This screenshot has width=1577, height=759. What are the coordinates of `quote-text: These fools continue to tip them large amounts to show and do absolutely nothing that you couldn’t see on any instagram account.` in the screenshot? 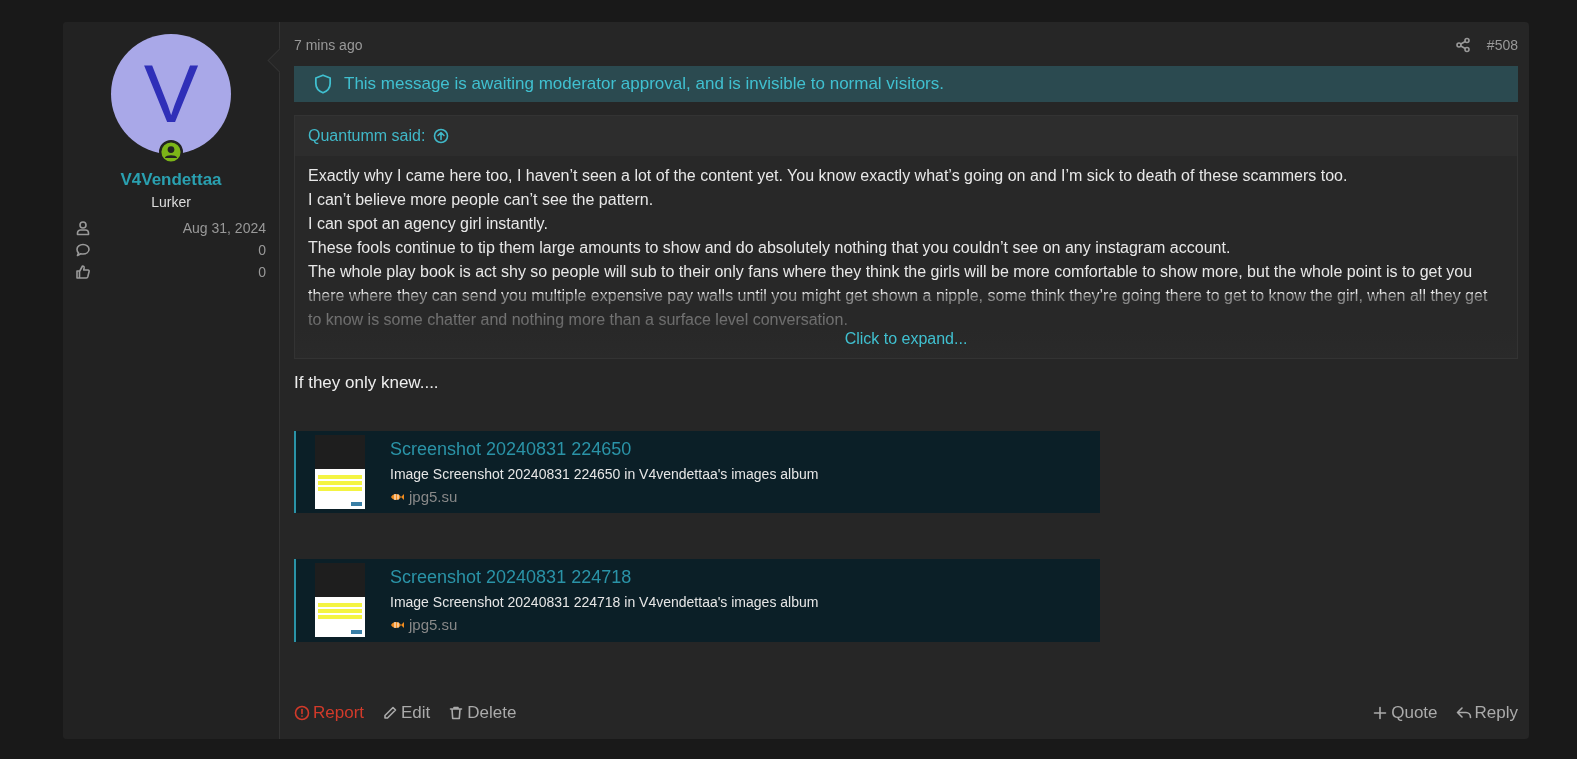 It's located at (770, 248).